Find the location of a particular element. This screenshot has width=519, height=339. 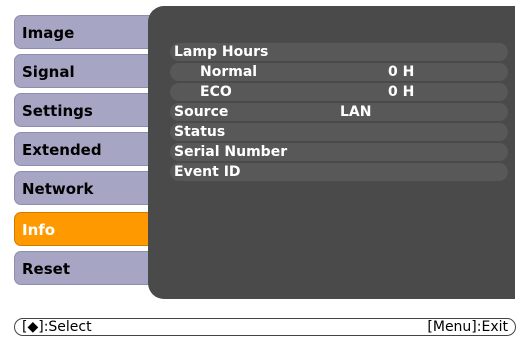

serial-number-label: Serial Number is located at coordinates (231, 152).